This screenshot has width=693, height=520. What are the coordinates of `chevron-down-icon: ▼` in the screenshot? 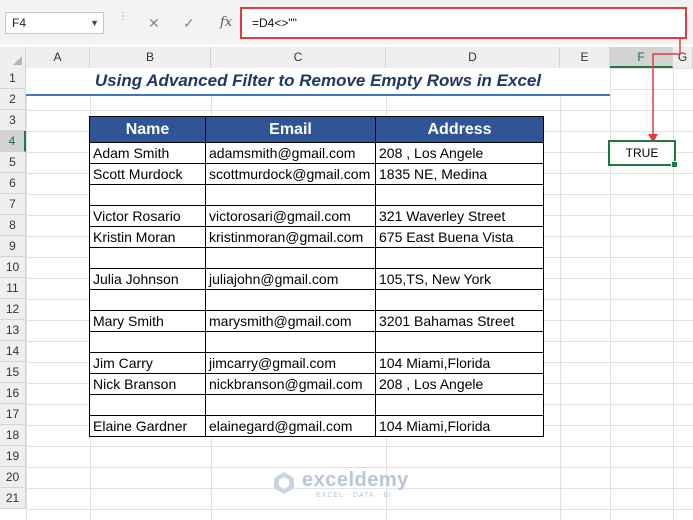 It's located at (94, 23).